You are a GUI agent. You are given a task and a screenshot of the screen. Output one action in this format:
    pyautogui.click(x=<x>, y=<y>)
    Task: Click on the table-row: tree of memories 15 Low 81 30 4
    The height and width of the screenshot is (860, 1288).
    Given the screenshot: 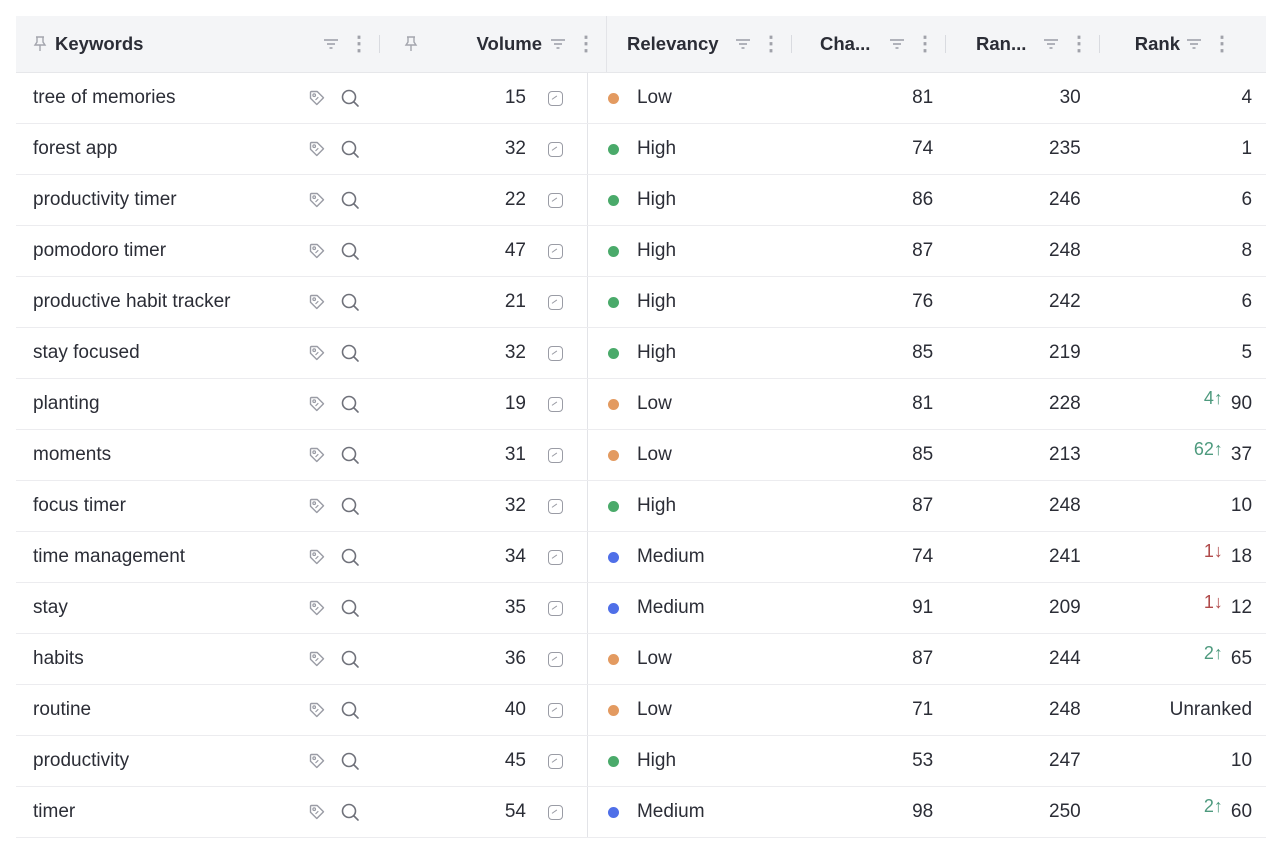 What is the action you would take?
    pyautogui.click(x=641, y=98)
    